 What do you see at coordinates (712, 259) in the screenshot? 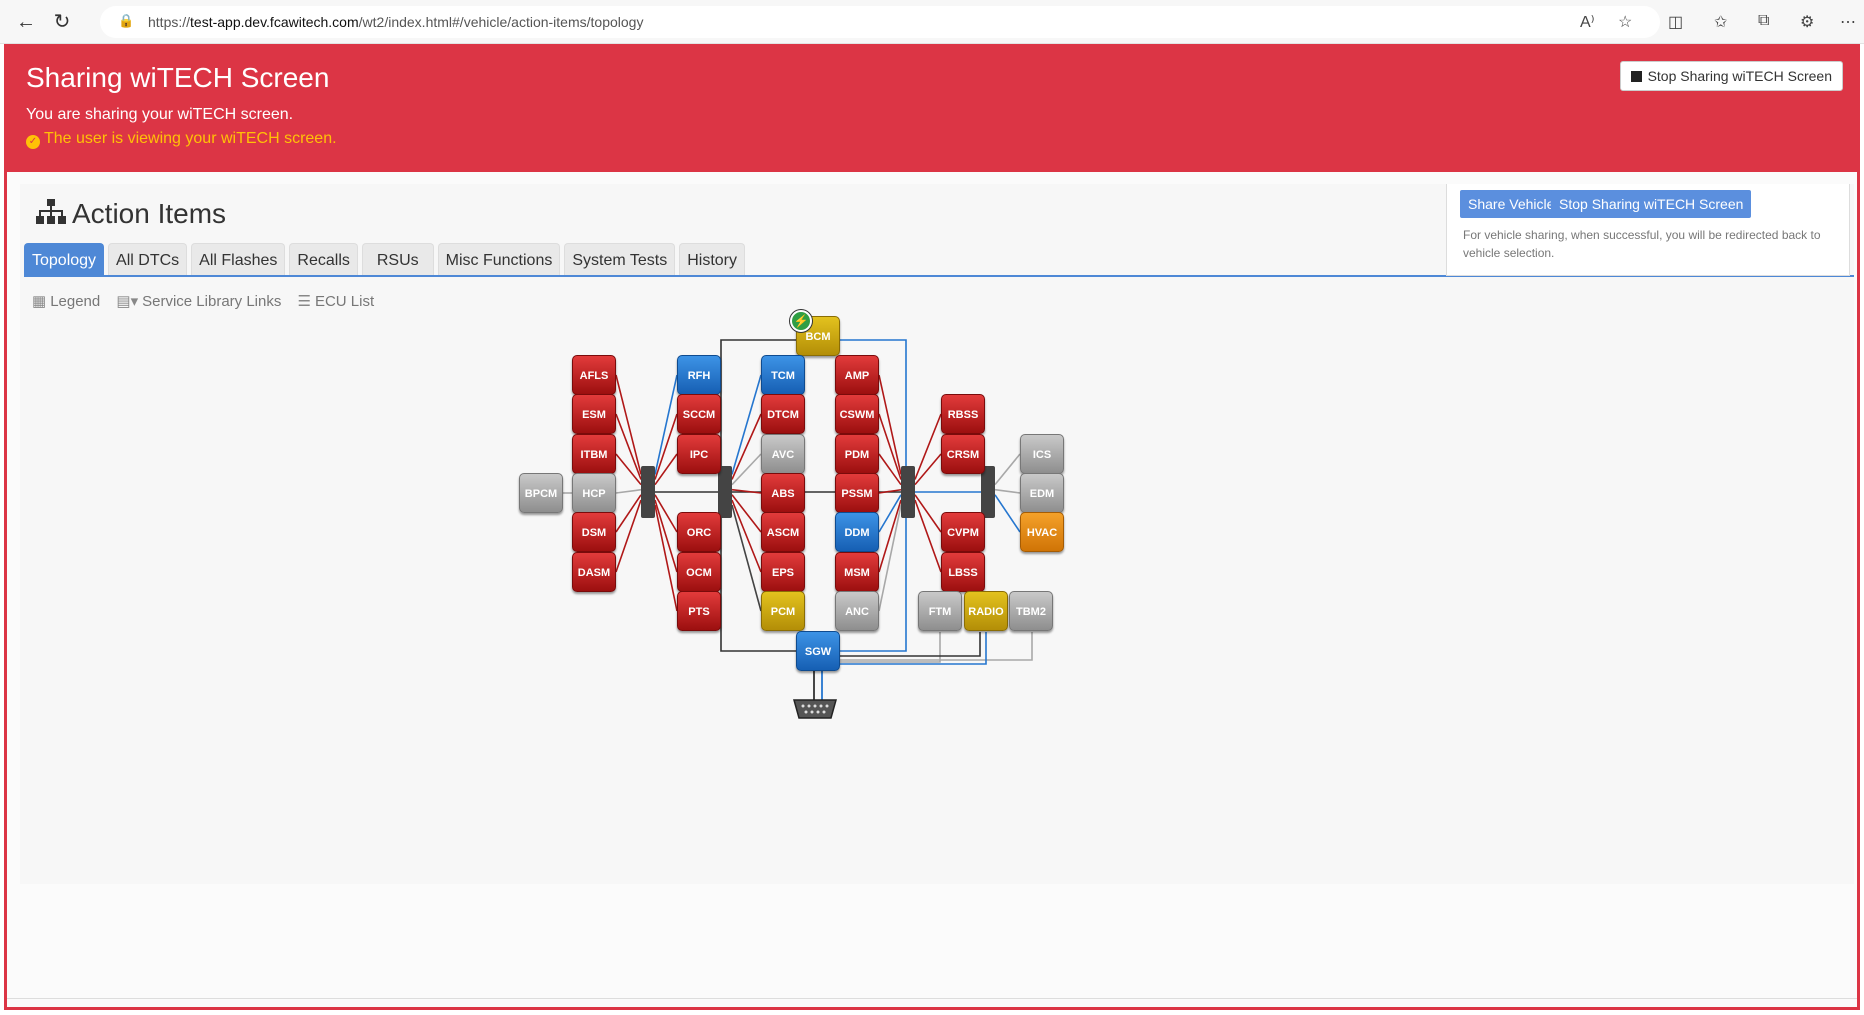
I see `tab-history: History` at bounding box center [712, 259].